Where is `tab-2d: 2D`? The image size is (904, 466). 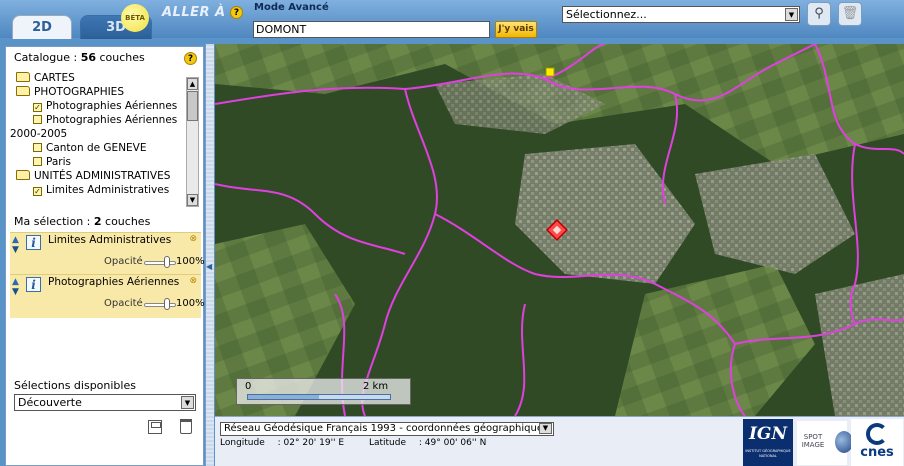
tab-2d: 2D is located at coordinates (42, 27).